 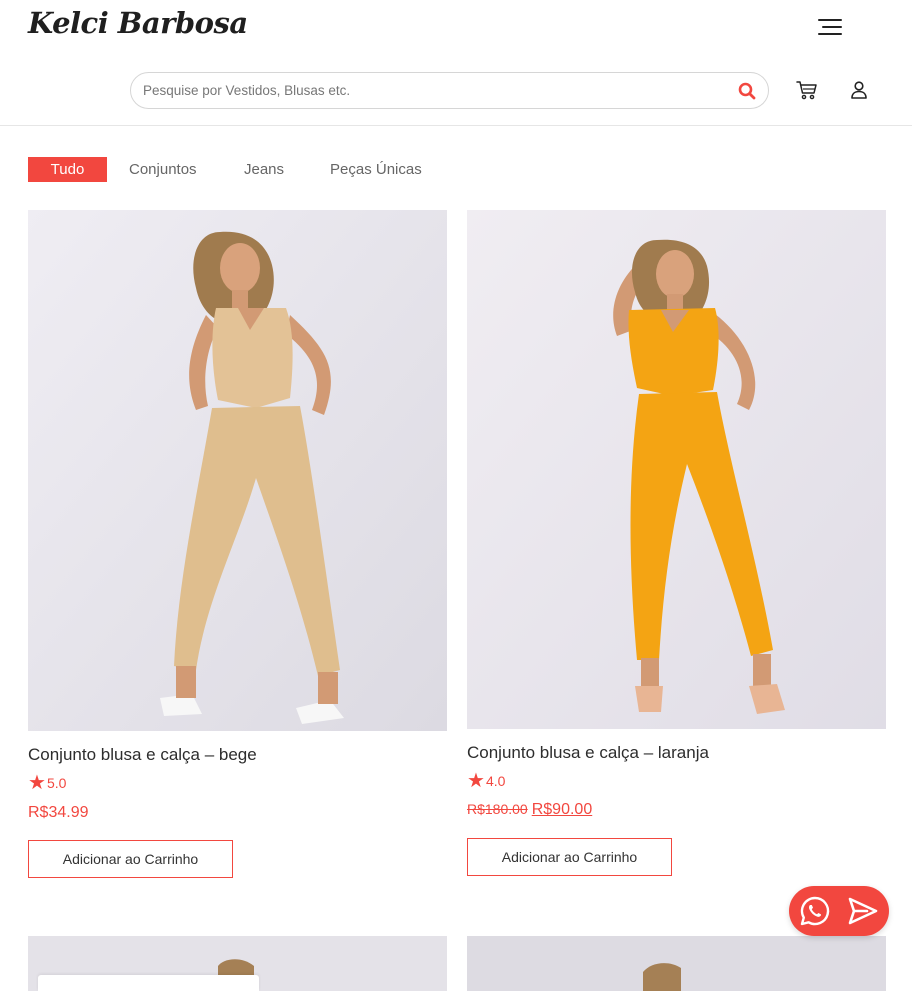 I want to click on hamburger-menu-icon, so click(x=829, y=27).